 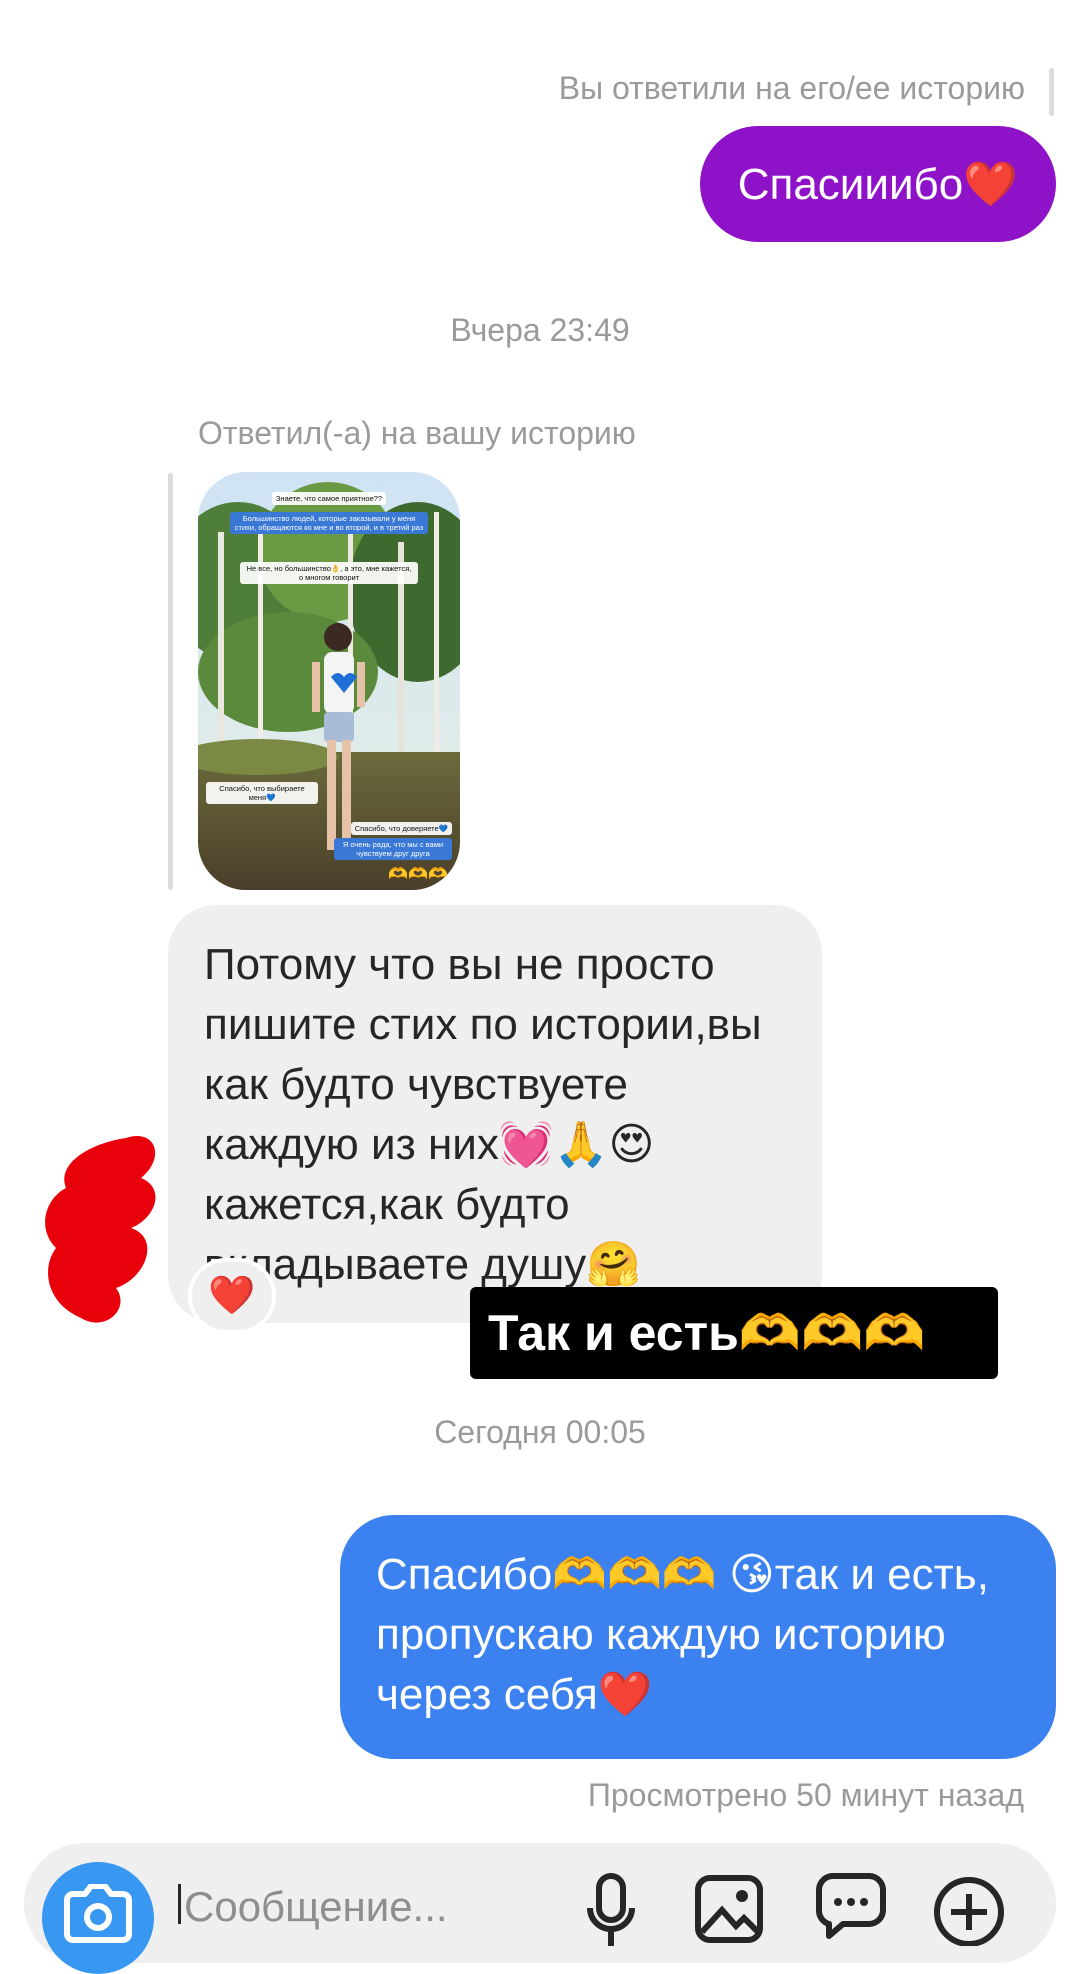 I want to click on story-caption: Знаете, что самое приятное??, so click(x=329, y=498).